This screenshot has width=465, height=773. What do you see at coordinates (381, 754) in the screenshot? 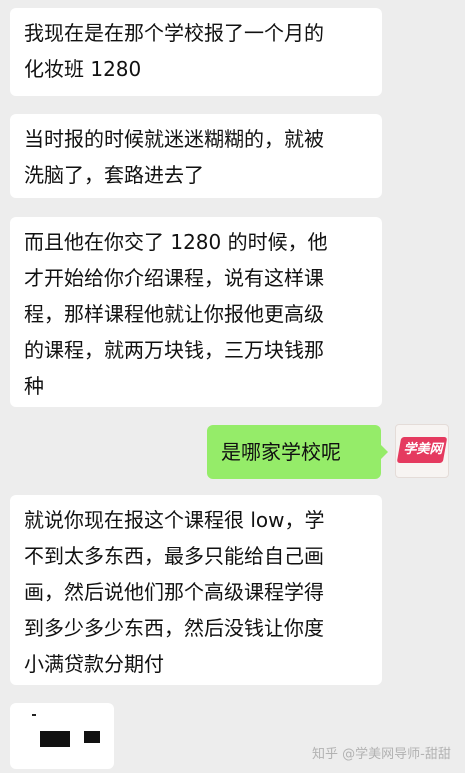
I see `watermark: 知乎 @学美网导师-甜甜` at bounding box center [381, 754].